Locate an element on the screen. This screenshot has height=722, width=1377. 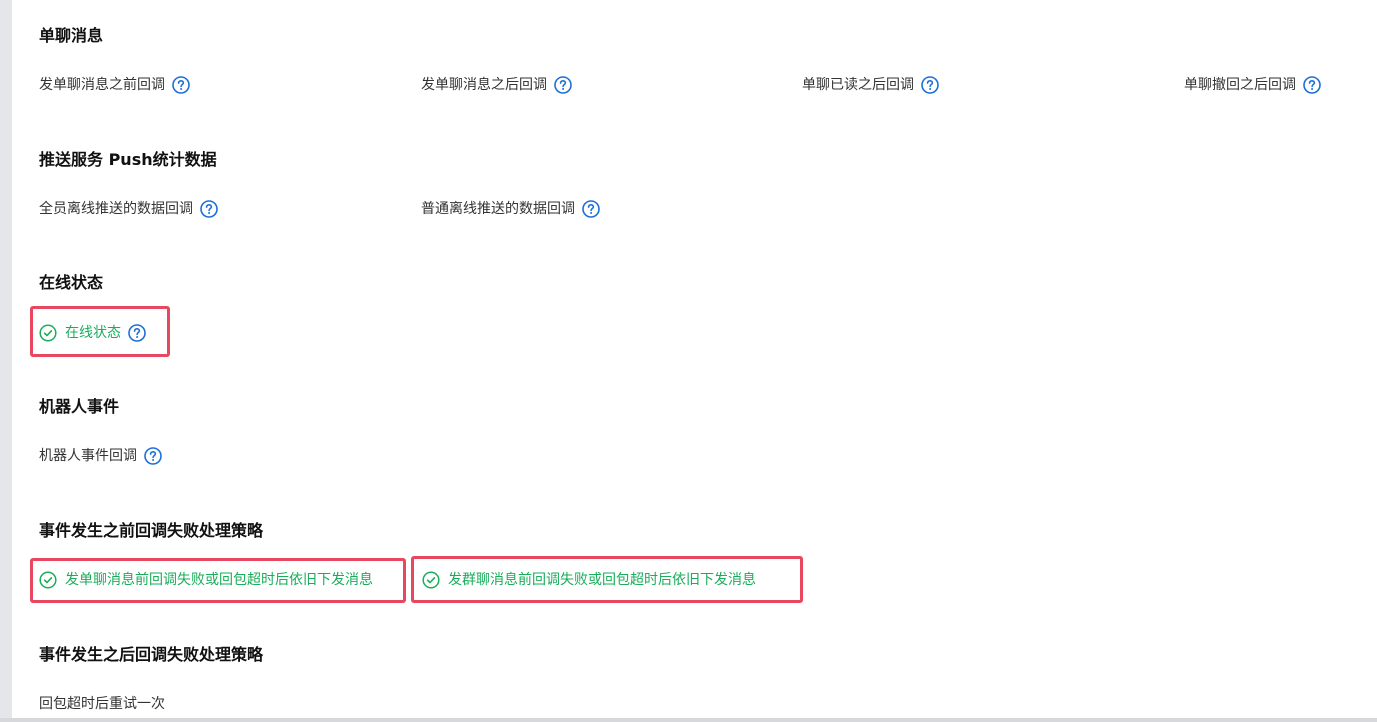
item-label: 全员离线推送的数据回调 is located at coordinates (116, 209).